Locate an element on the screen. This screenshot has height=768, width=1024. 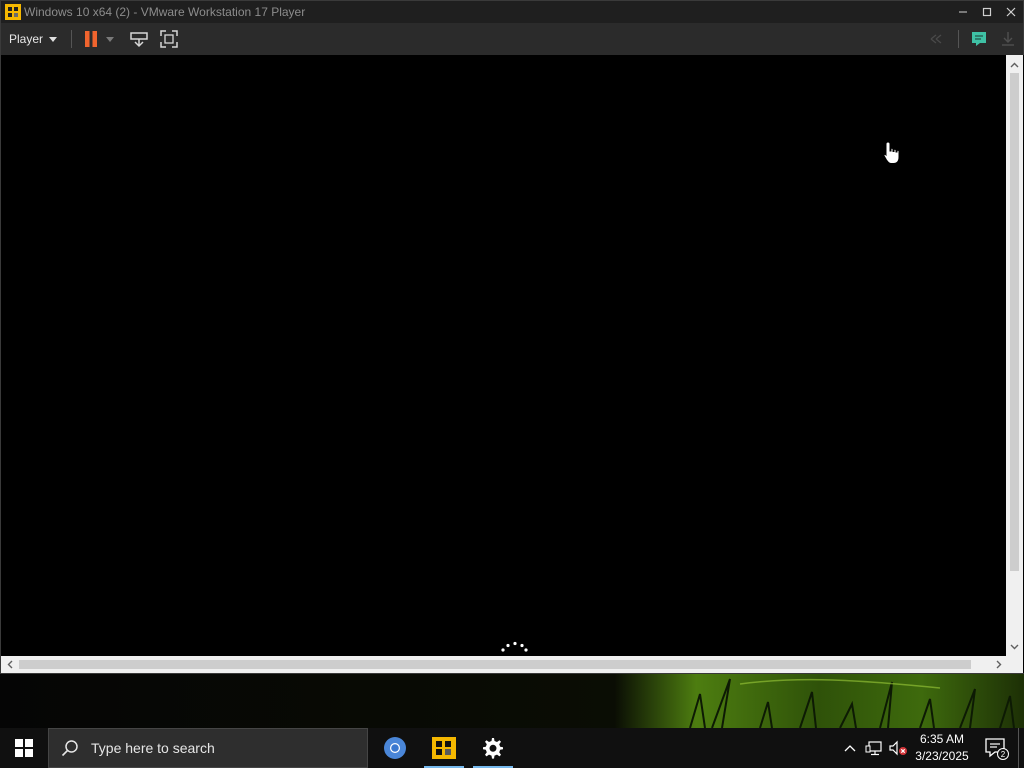
maximize-icon is located at coordinates (987, 12).